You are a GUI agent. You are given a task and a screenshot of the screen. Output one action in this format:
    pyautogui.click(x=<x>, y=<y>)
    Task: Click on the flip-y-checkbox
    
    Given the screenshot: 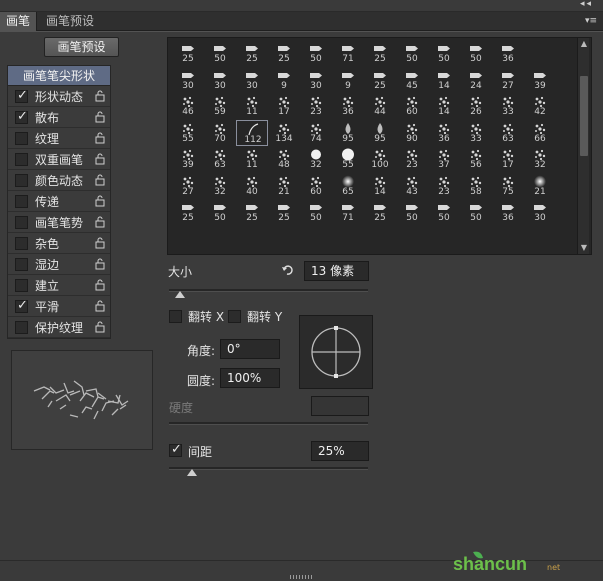 What is the action you would take?
    pyautogui.click(x=234, y=316)
    